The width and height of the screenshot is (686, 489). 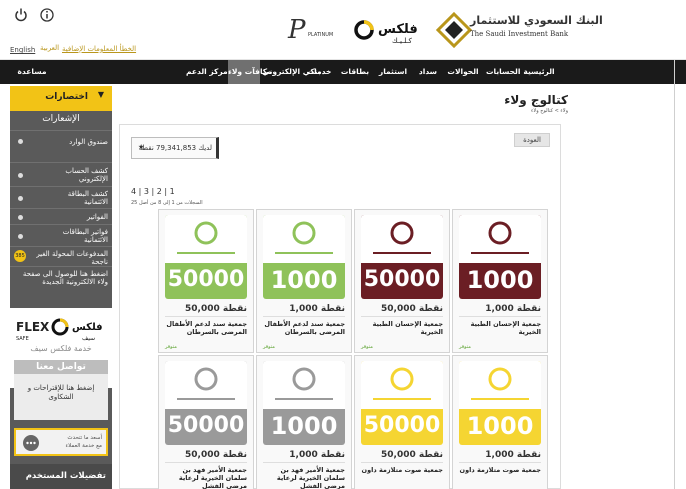 What do you see at coordinates (61, 235) in the screenshot?
I see `sidebar-item-card-bills: فواتير البطاقات الائتمانية` at bounding box center [61, 235].